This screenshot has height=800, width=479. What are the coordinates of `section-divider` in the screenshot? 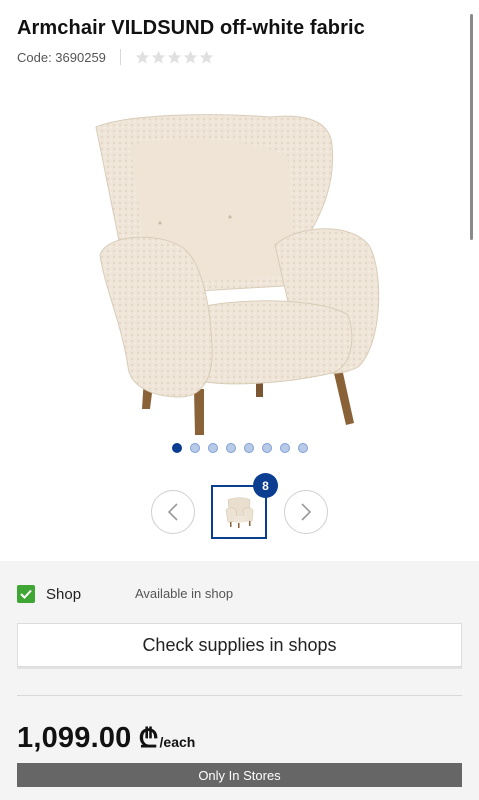 It's located at (239, 695).